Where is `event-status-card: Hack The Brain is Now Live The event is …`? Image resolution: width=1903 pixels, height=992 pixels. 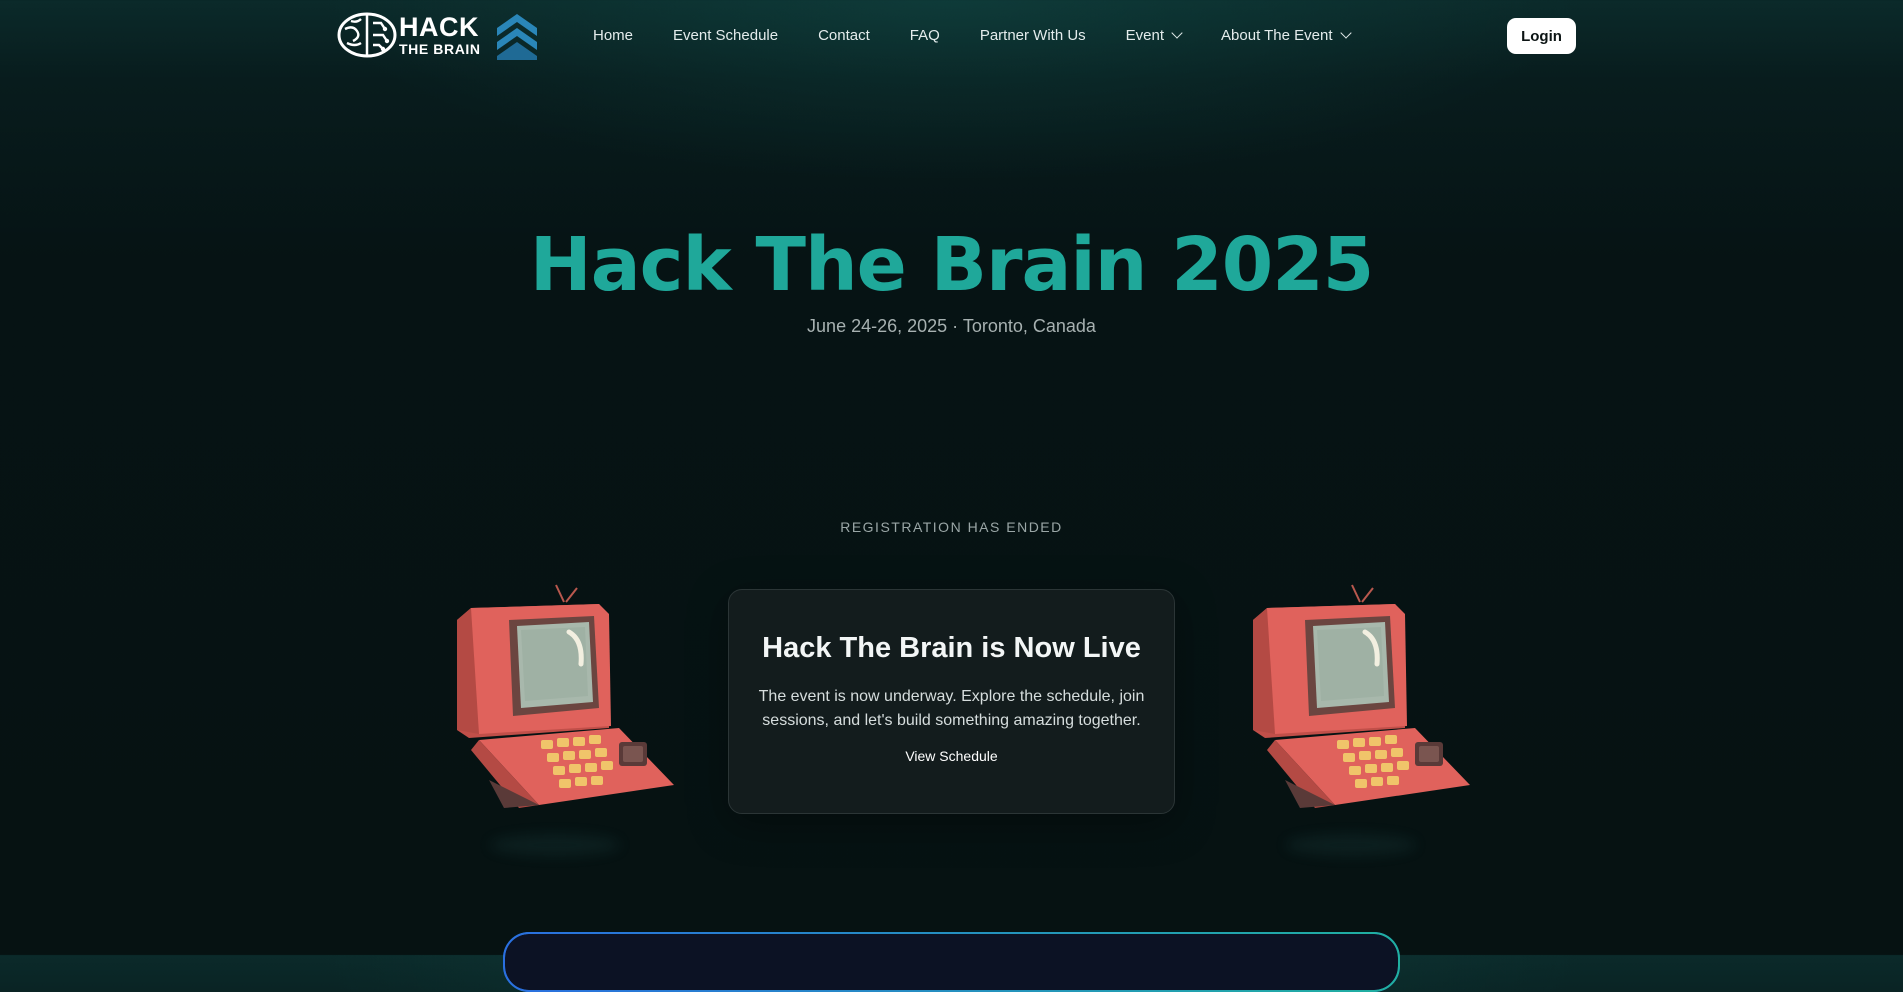
event-status-card: Hack The Brain is Now Live The event is … is located at coordinates (951, 701).